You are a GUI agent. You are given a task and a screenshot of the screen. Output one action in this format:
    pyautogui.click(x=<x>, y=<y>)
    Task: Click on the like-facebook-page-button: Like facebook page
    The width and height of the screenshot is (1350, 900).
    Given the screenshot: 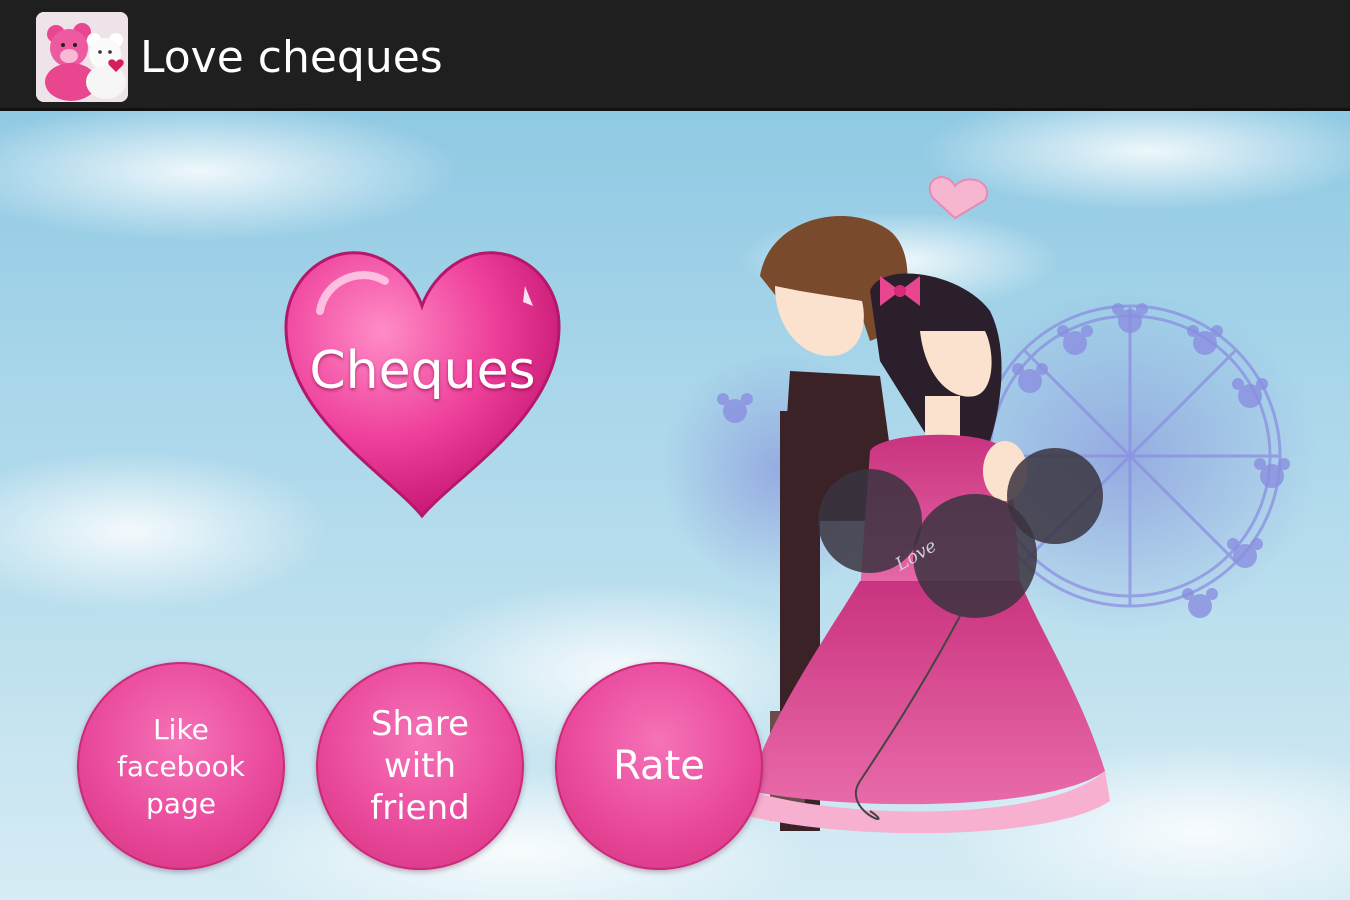 What is the action you would take?
    pyautogui.click(x=181, y=766)
    